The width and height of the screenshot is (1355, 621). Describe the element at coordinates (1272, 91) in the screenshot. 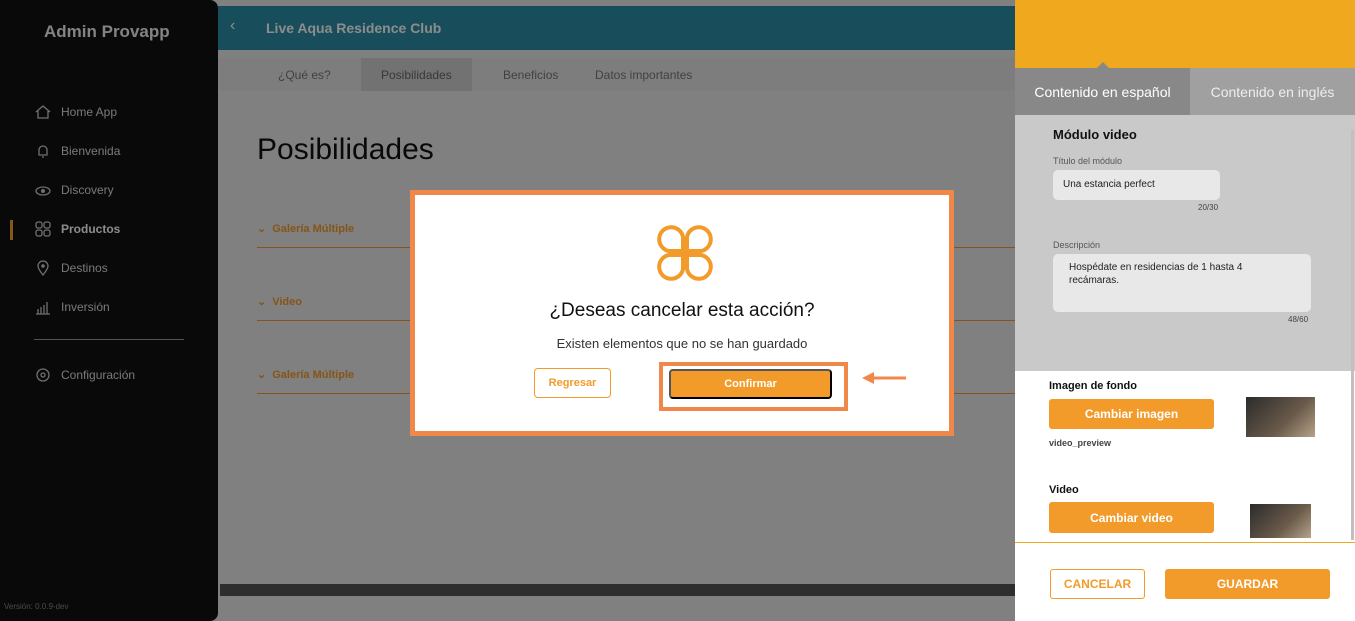

I see `tab-contenido-ingles: Contenido en inglés` at that location.